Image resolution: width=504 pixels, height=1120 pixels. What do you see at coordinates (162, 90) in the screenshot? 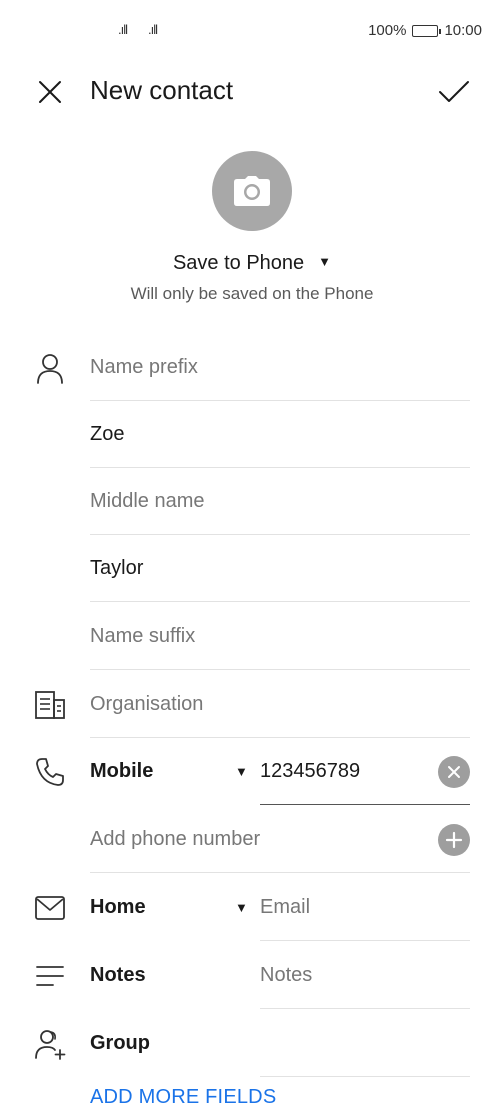
I see `page-title: New contact` at bounding box center [162, 90].